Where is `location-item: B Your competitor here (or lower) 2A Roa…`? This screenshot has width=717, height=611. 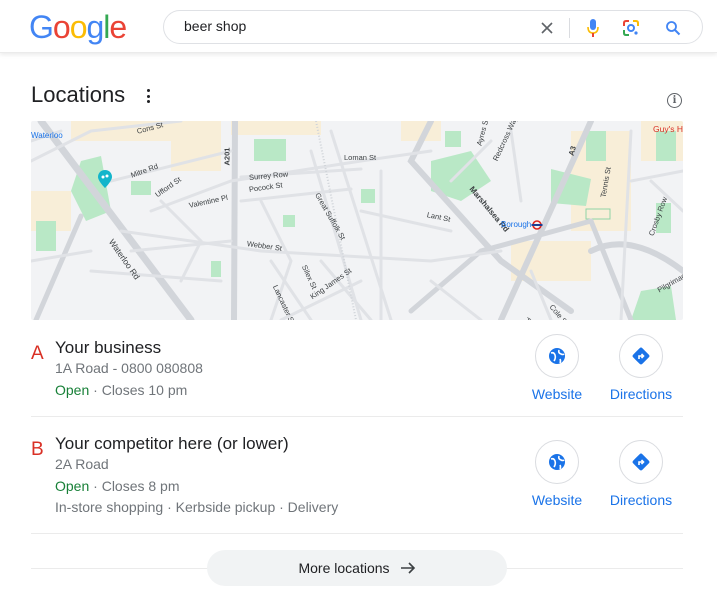 location-item: B Your competitor here (or lower) 2A Roa… is located at coordinates (357, 482).